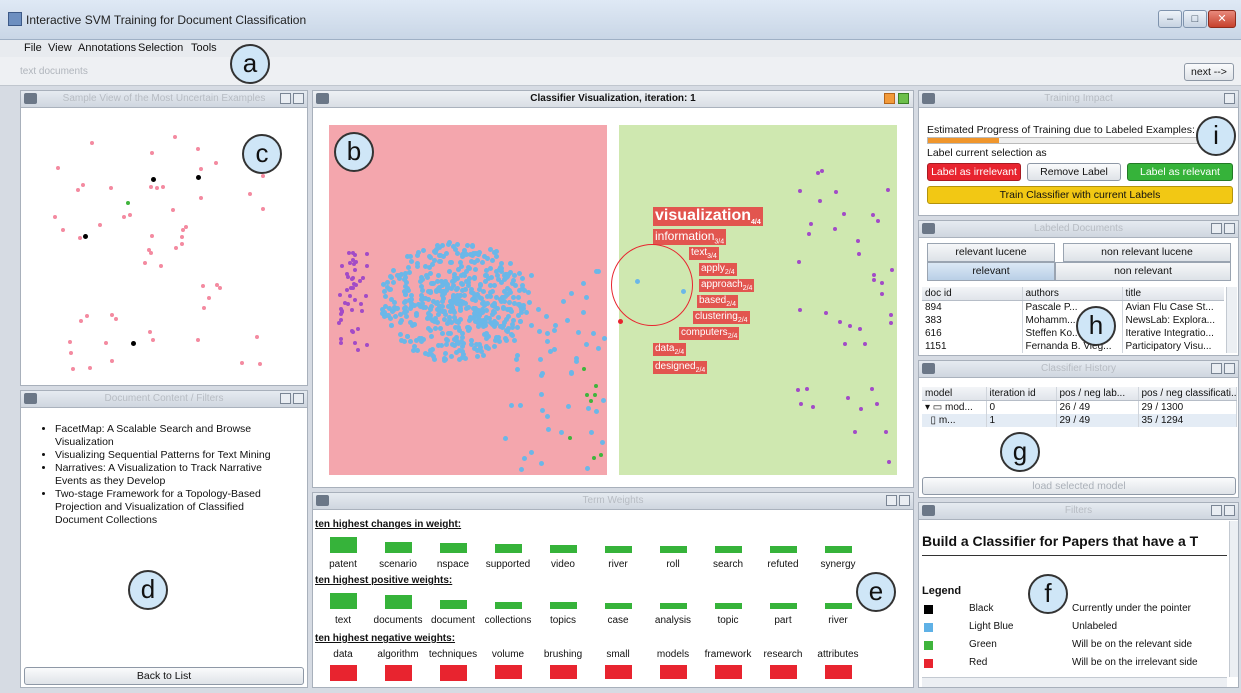  What do you see at coordinates (718, 269) in the screenshot?
I see `term-label: apply2/4` at bounding box center [718, 269].